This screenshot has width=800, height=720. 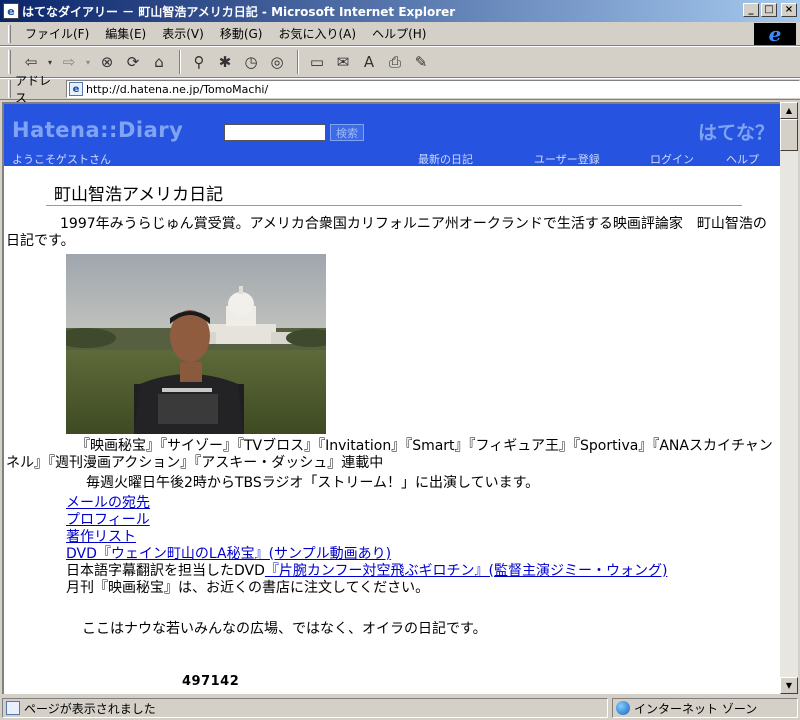 What do you see at coordinates (97, 130) in the screenshot?
I see `hatena-logo: Hatena::Diary` at bounding box center [97, 130].